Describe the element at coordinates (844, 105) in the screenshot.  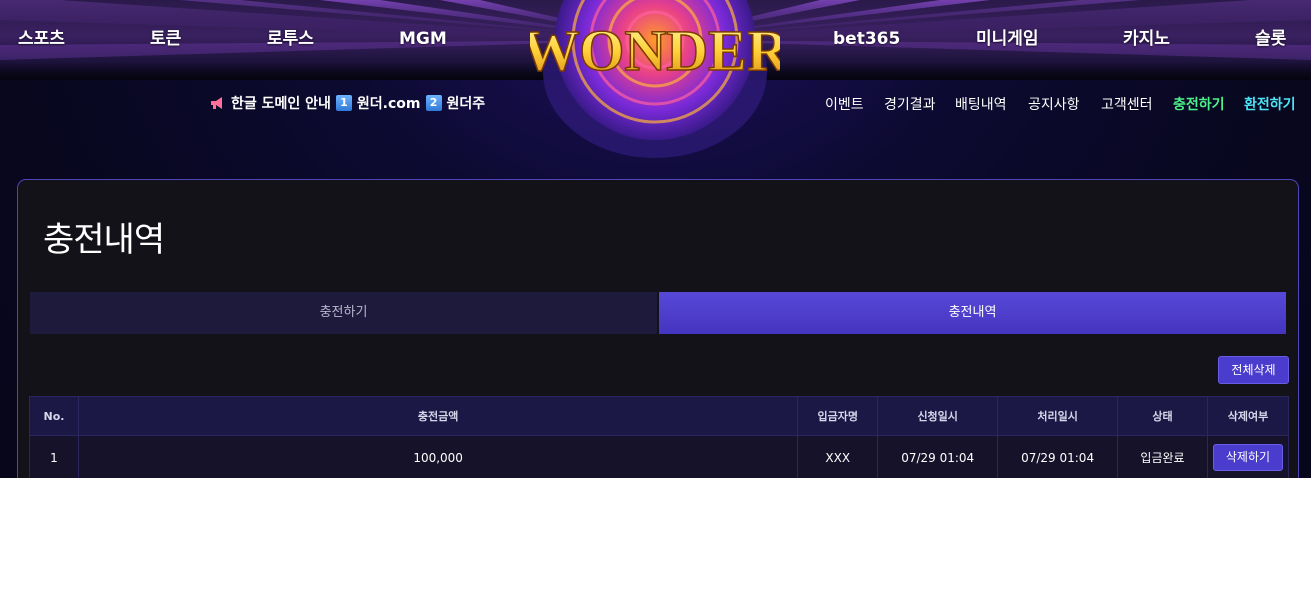
I see `submenu-event: 이벤트` at that location.